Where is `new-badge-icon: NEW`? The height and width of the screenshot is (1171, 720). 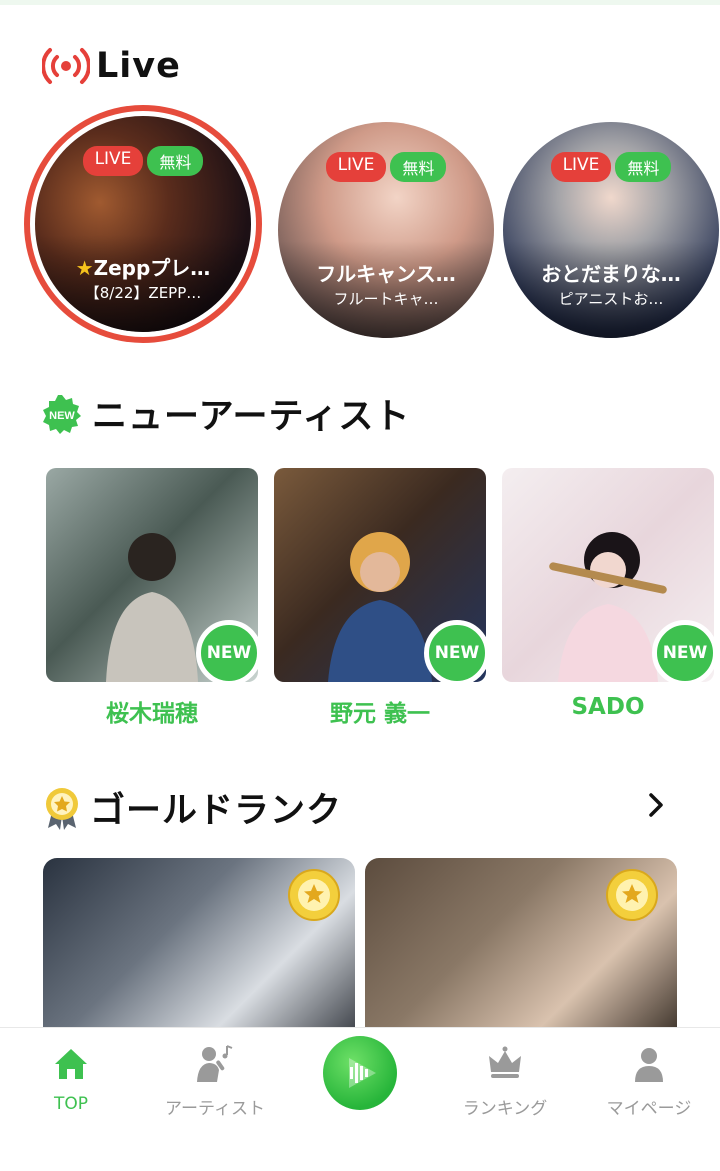
new-badge-icon: NEW is located at coordinates (62, 414).